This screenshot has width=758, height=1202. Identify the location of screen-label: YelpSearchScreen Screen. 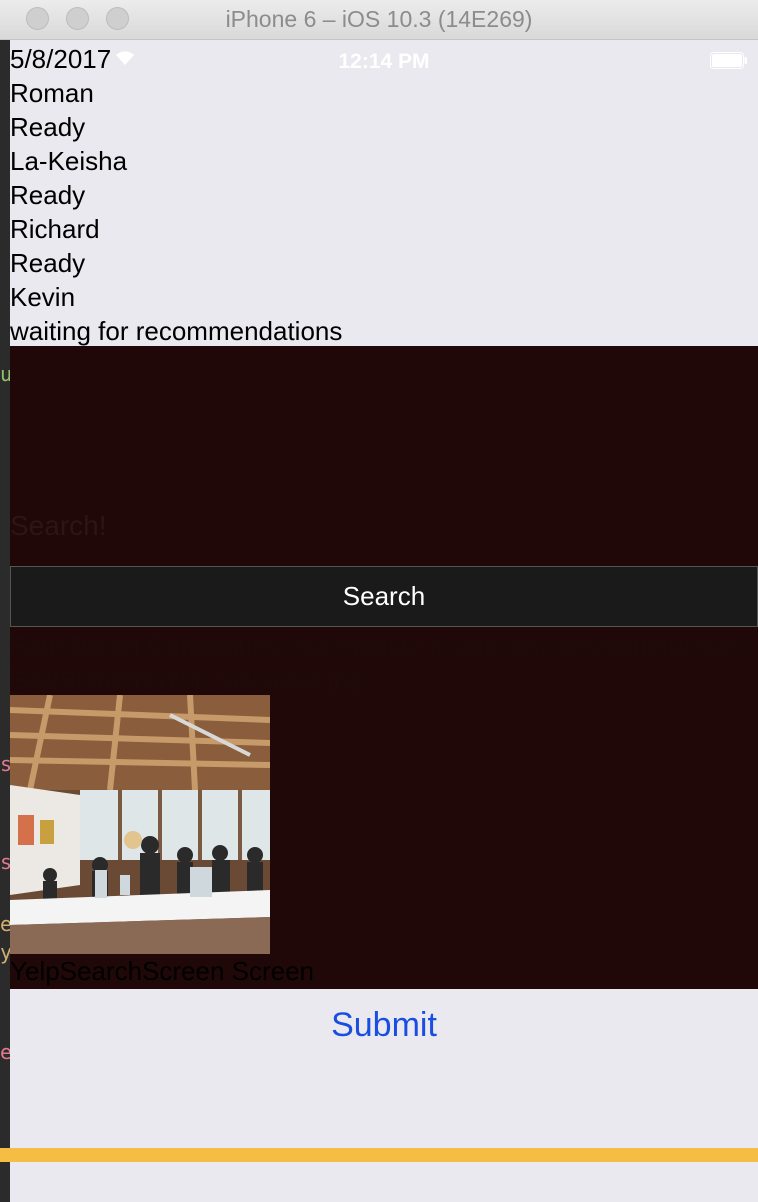
(162, 971).